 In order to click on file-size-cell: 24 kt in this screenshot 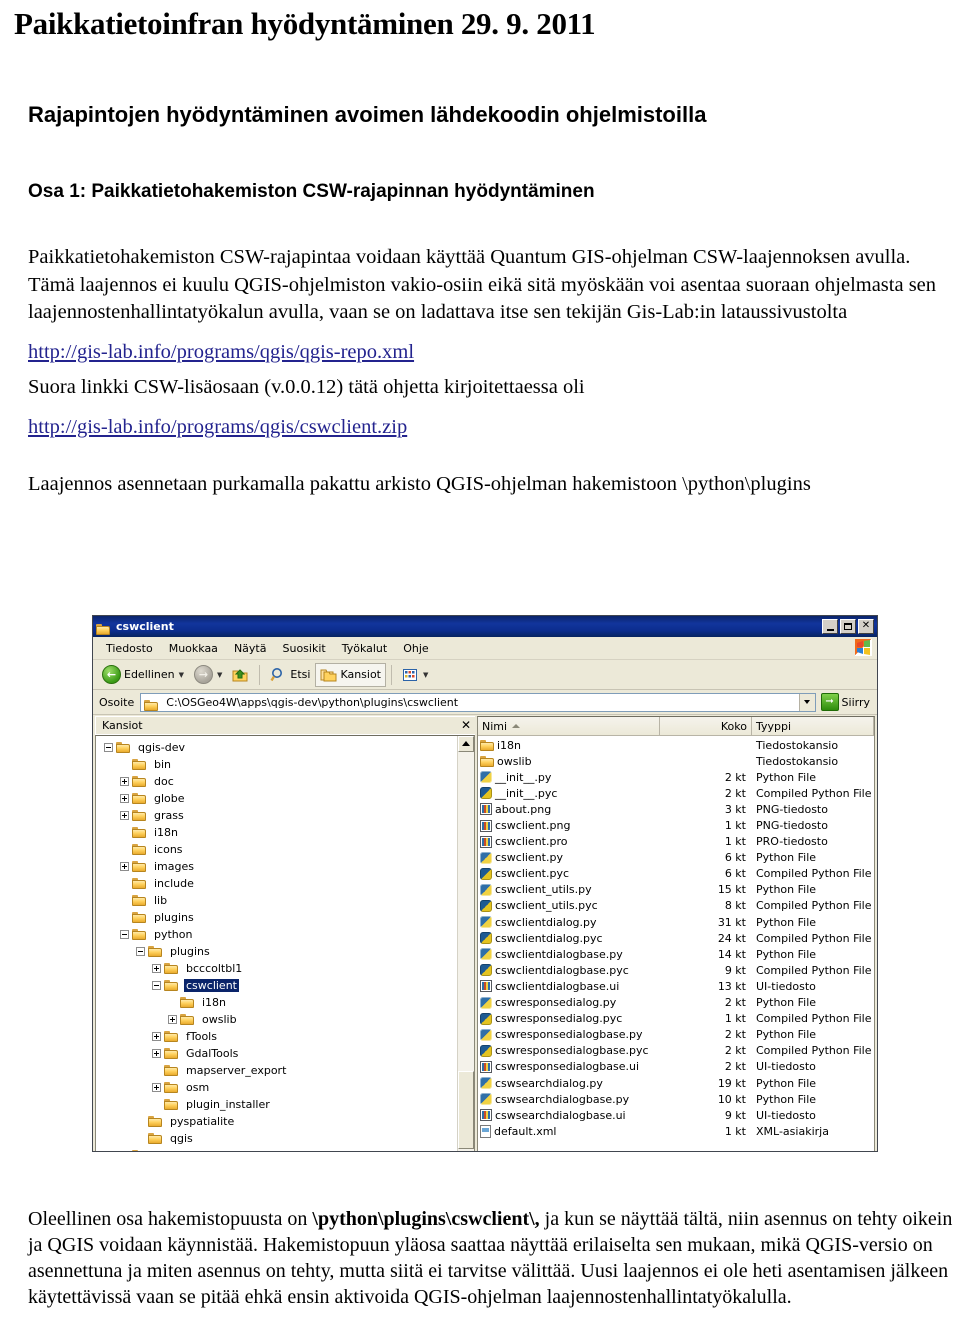, I will do `click(731, 938)`.